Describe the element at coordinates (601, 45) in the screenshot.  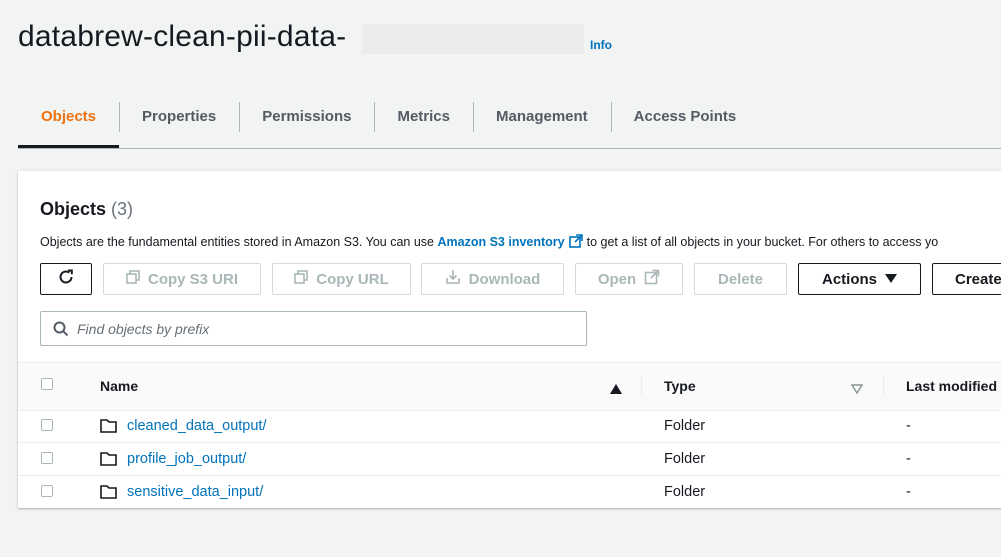
I see `info-link: Info` at that location.